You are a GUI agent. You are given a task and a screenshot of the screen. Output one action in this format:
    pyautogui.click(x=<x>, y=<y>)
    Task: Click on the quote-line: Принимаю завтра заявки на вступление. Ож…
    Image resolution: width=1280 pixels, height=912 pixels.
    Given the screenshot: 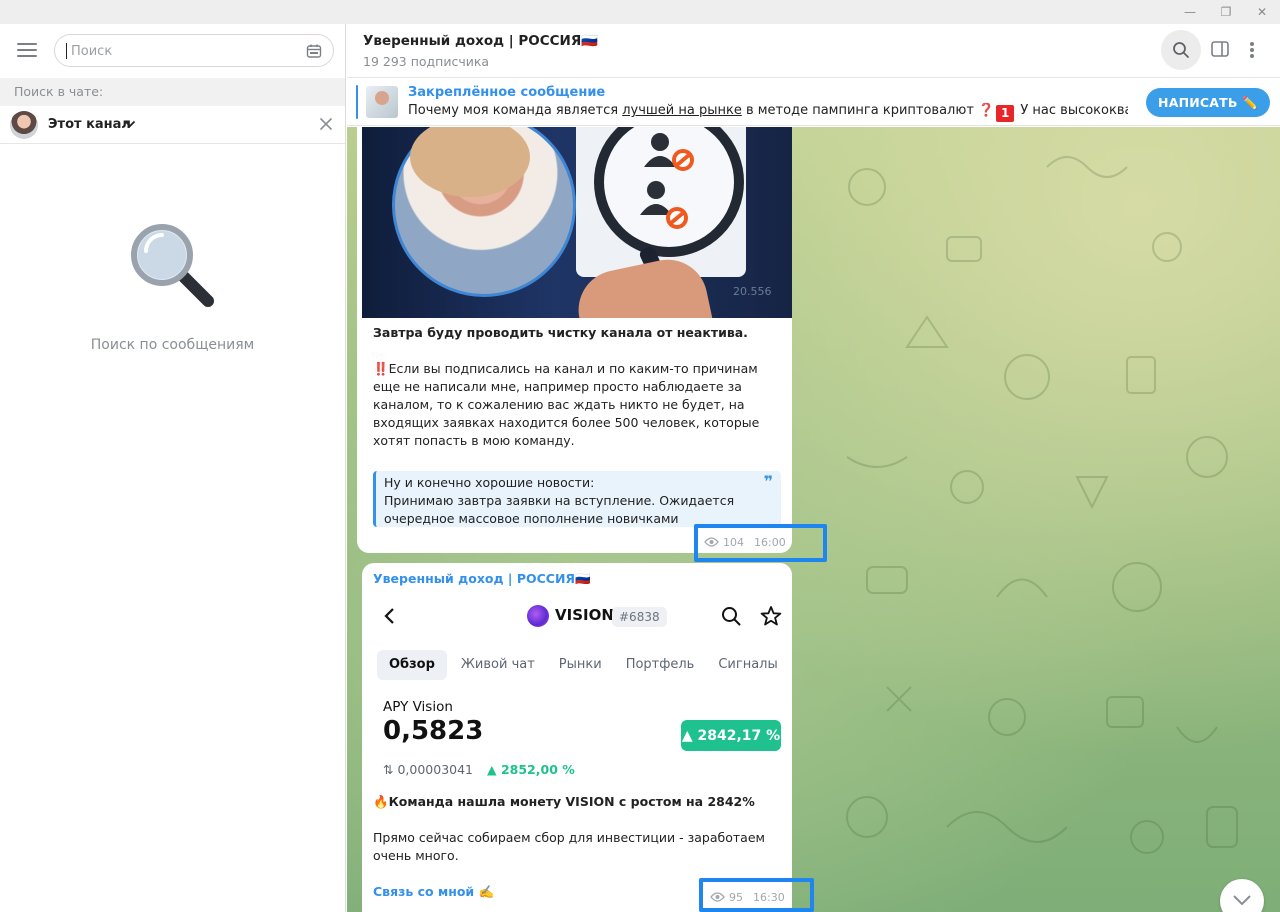 What is the action you would take?
    pyautogui.click(x=559, y=509)
    